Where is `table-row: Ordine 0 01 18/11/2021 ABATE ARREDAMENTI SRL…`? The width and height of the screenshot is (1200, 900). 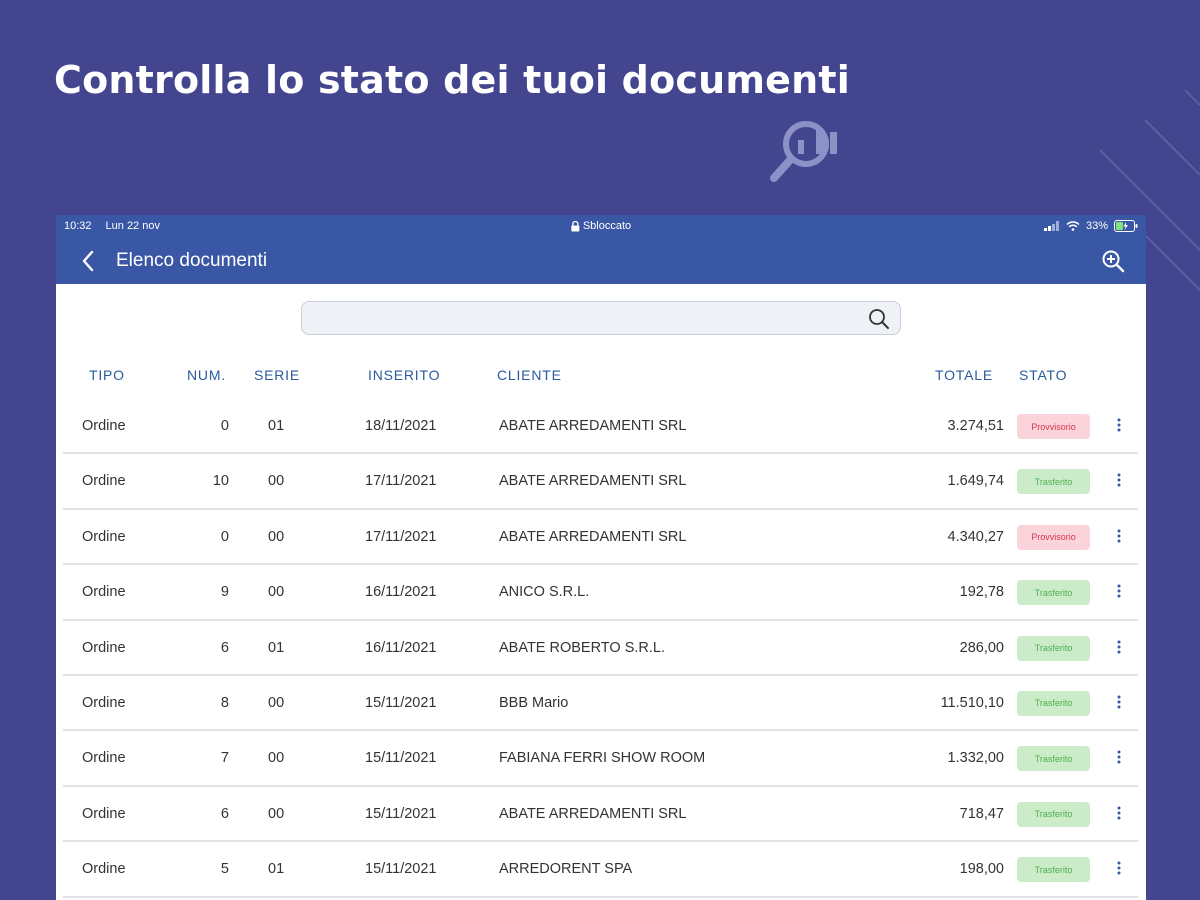
table-row: Ordine 0 01 18/11/2021 ABATE ARREDAMENTI SRL… is located at coordinates (600, 427).